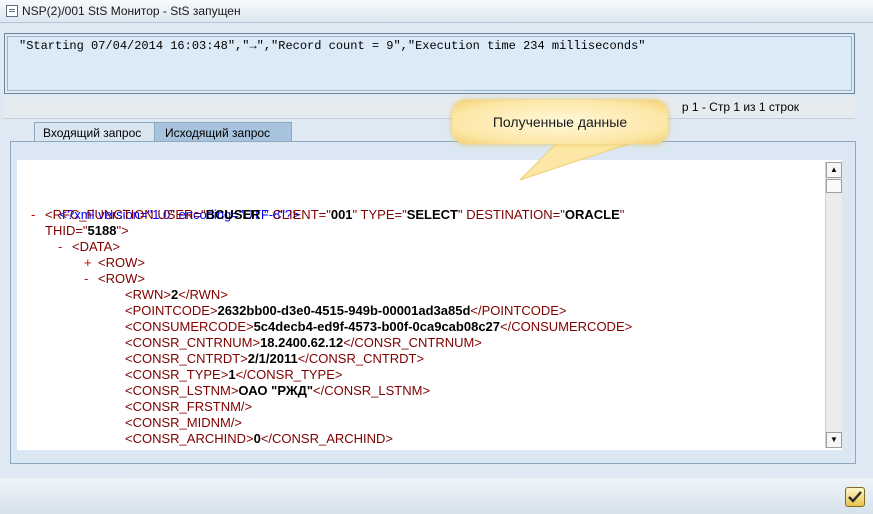 The height and width of the screenshot is (514, 873). What do you see at coordinates (189, 326) in the screenshot?
I see `field-open-tag: <CONSUMERCODE>` at bounding box center [189, 326].